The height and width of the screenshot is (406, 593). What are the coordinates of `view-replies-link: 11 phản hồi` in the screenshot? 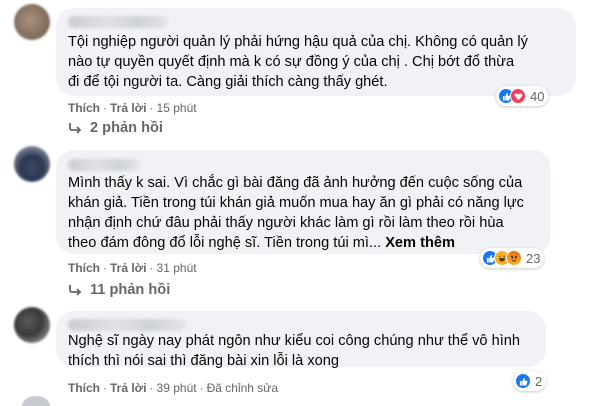 It's located at (119, 290).